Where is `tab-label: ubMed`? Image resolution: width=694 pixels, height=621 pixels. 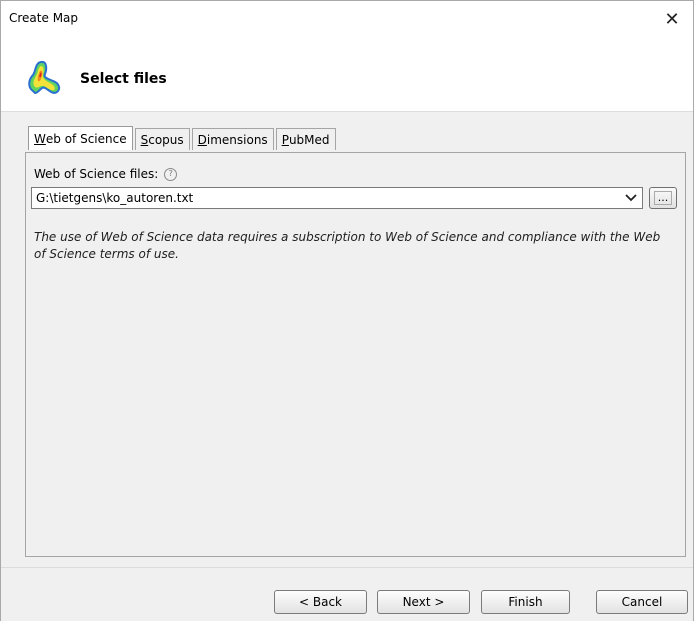
tab-label: ubMed is located at coordinates (309, 139).